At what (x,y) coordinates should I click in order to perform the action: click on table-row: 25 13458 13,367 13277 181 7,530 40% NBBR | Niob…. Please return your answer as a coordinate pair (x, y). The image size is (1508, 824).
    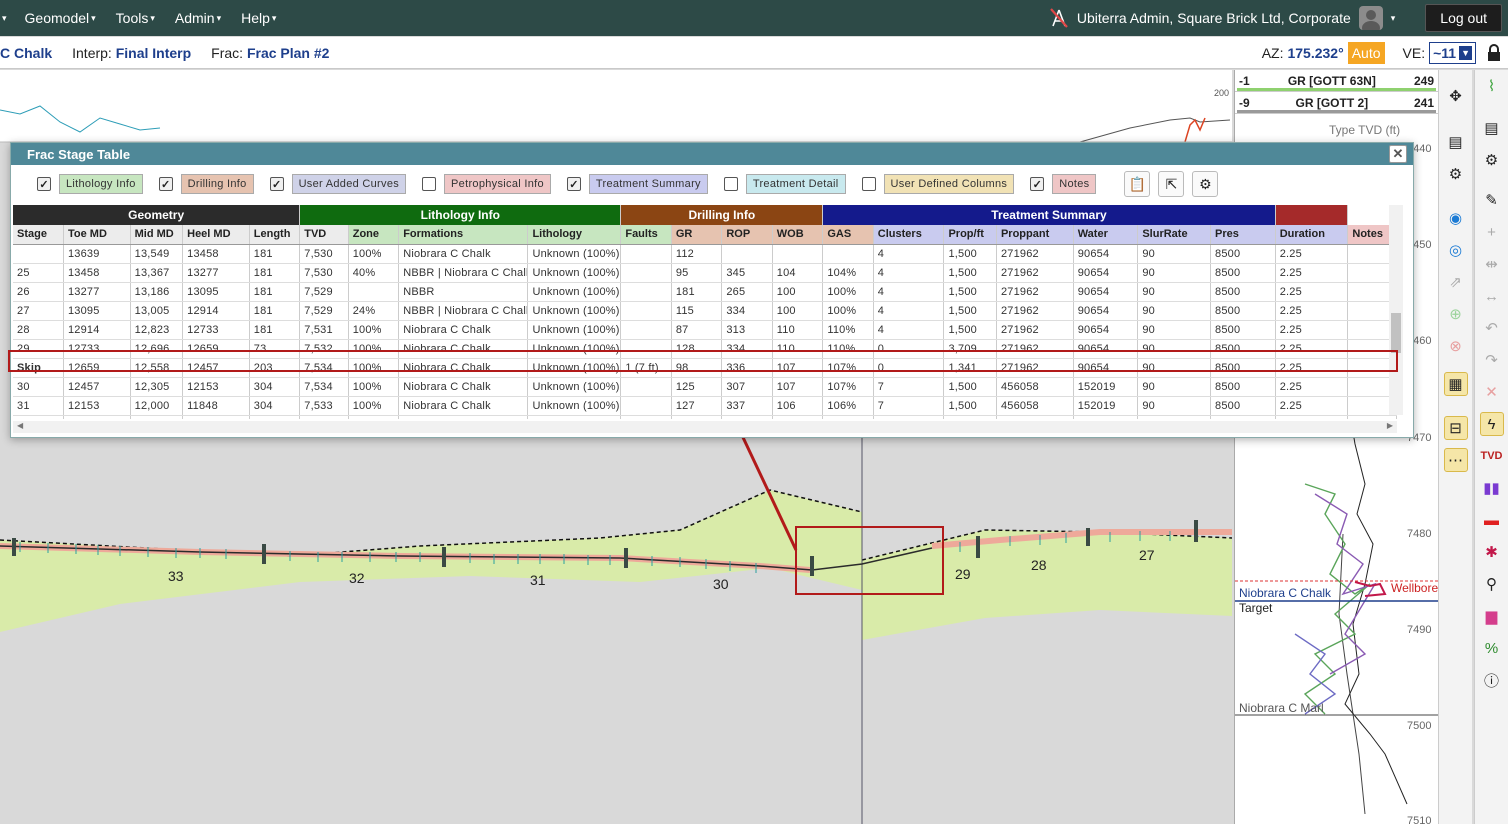
    Looking at the image, I should click on (705, 273).